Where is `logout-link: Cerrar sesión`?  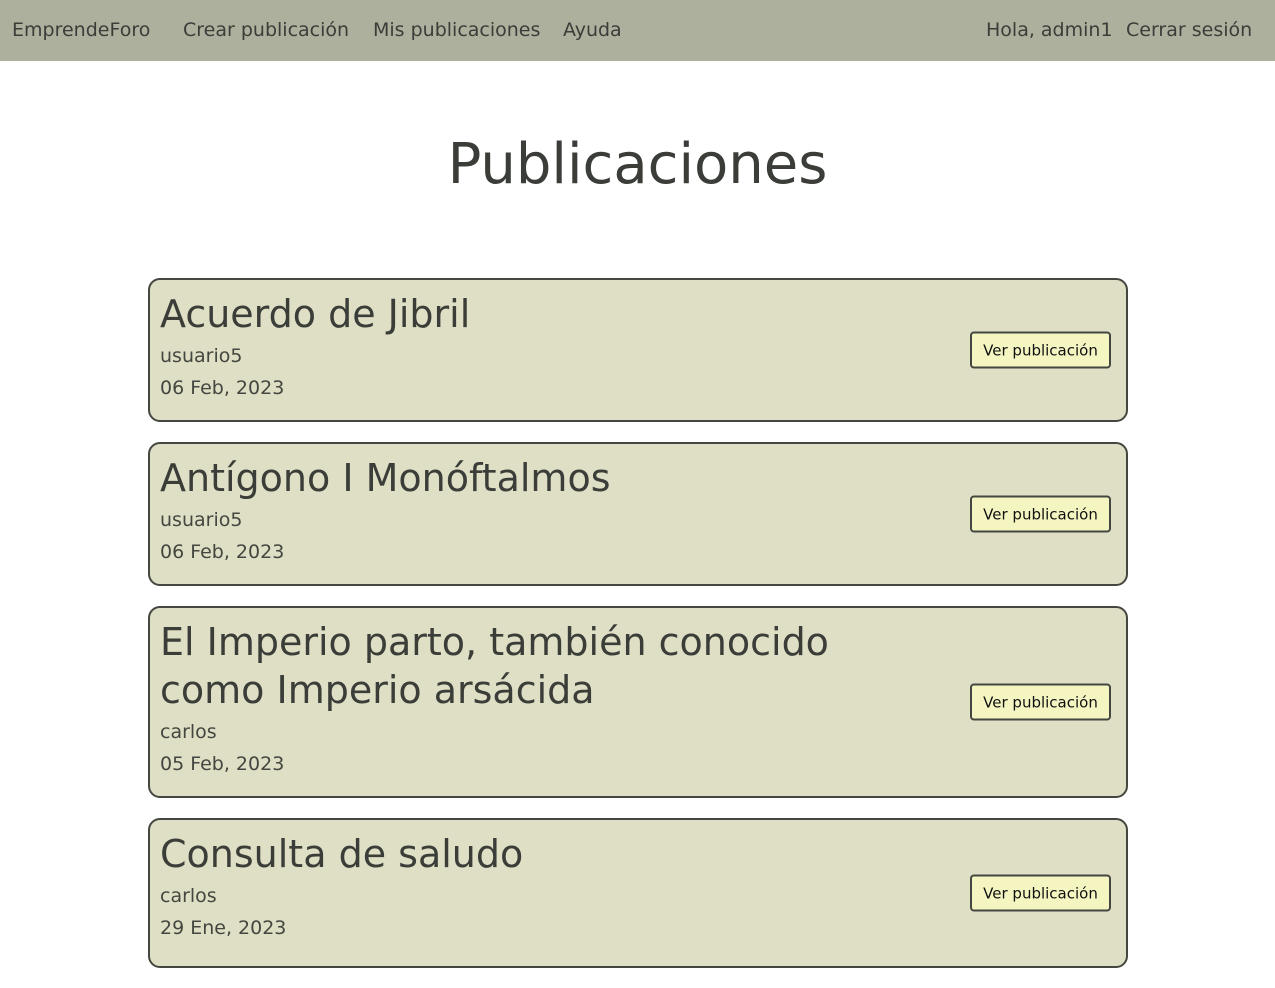 logout-link: Cerrar sesión is located at coordinates (1189, 30).